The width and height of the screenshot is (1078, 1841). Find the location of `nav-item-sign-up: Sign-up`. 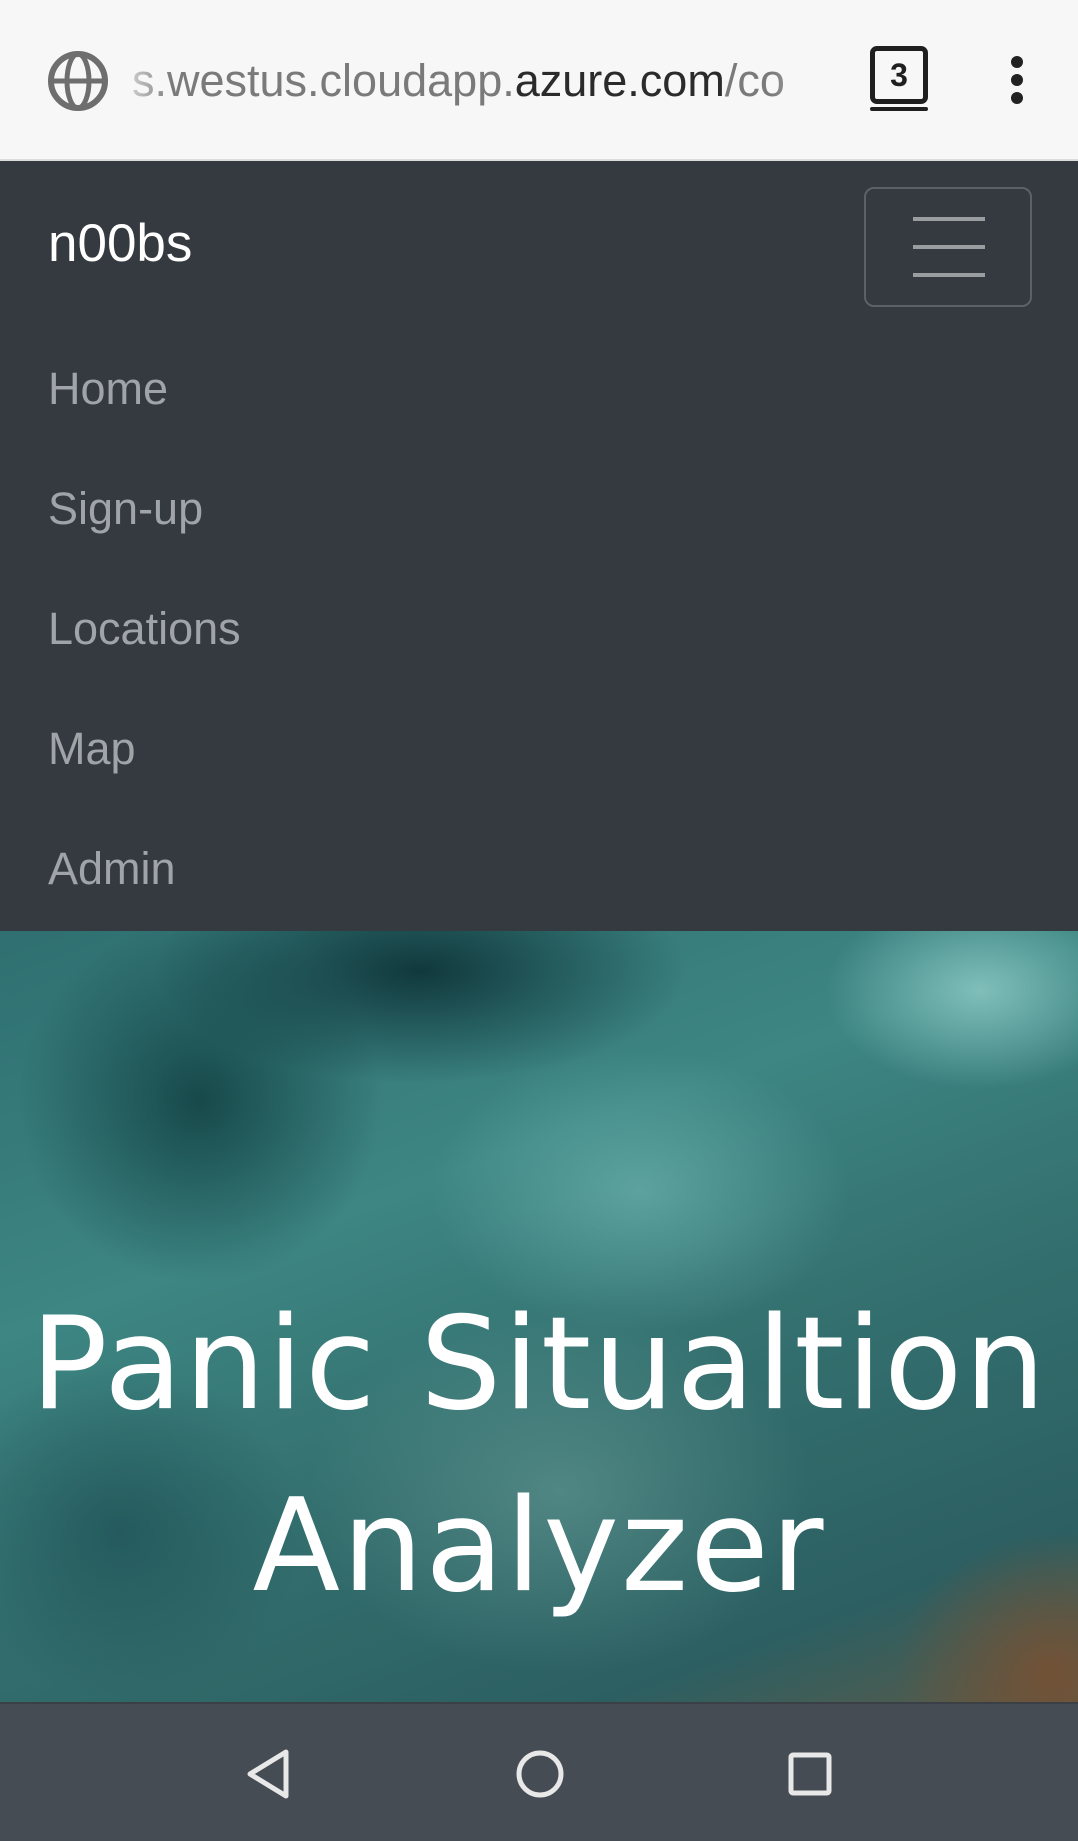

nav-item-sign-up: Sign-up is located at coordinates (539, 509).